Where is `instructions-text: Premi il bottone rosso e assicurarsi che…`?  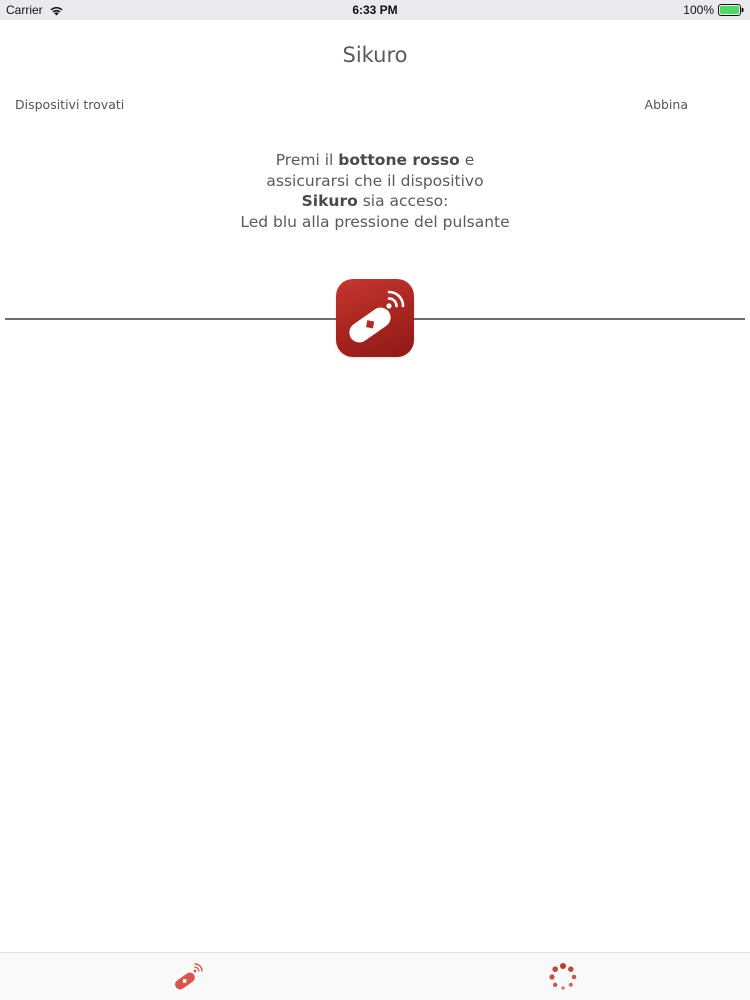 instructions-text: Premi il bottone rosso e assicurarsi che… is located at coordinates (375, 191).